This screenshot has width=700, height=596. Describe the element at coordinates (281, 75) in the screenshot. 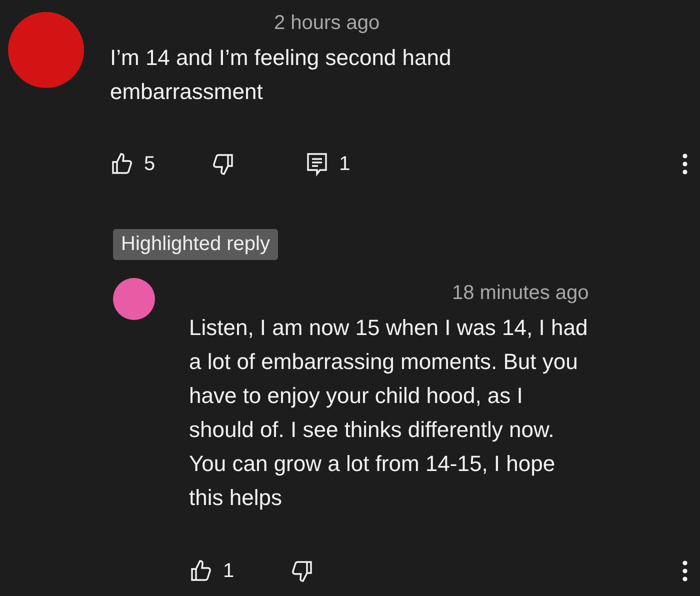

I see `comment-text: I’m 14 and I’m feeling second hand embarrassment` at that location.